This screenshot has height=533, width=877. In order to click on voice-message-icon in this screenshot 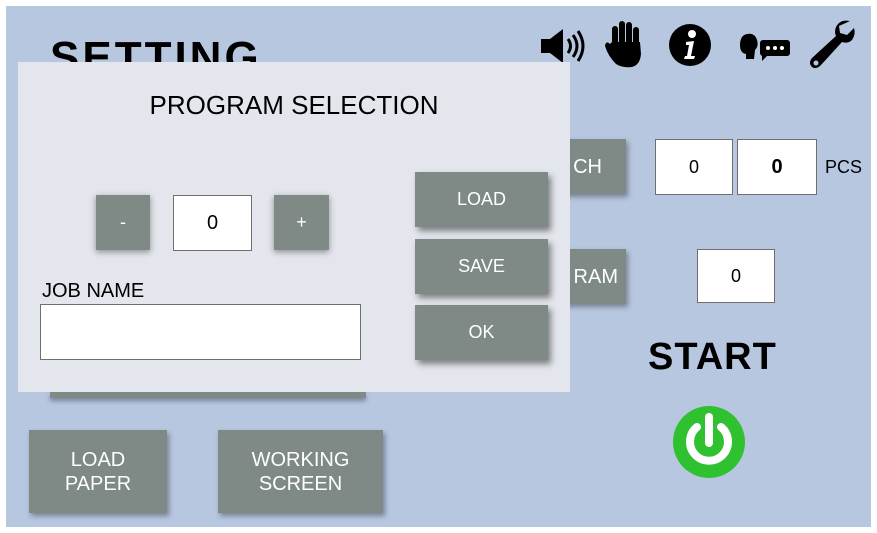, I will do `click(766, 48)`.